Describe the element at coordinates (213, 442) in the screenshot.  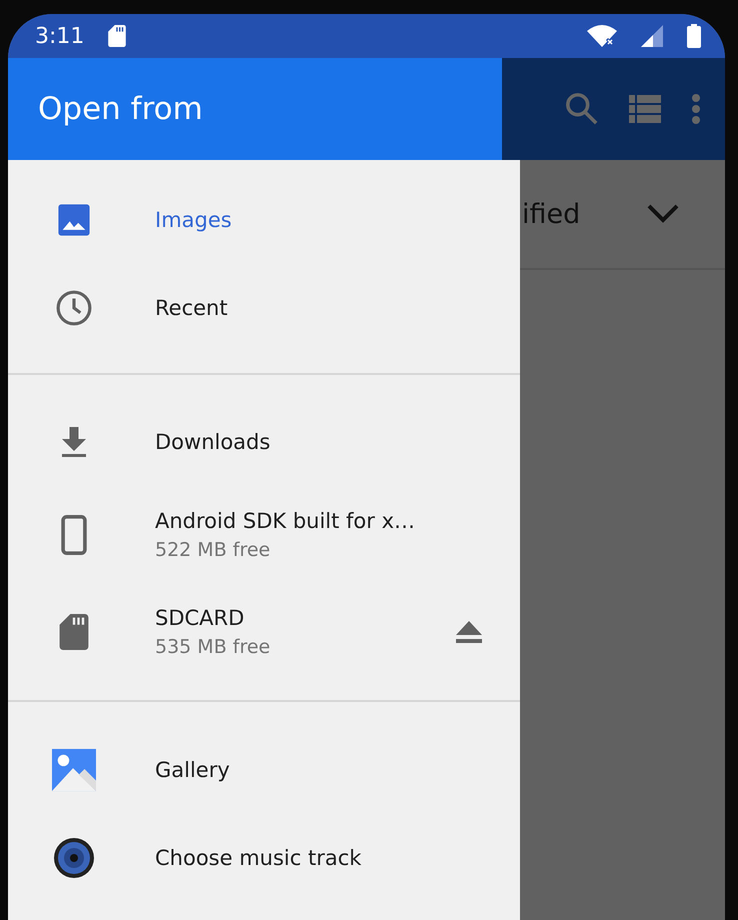
I see `item-label: Downloads` at that location.